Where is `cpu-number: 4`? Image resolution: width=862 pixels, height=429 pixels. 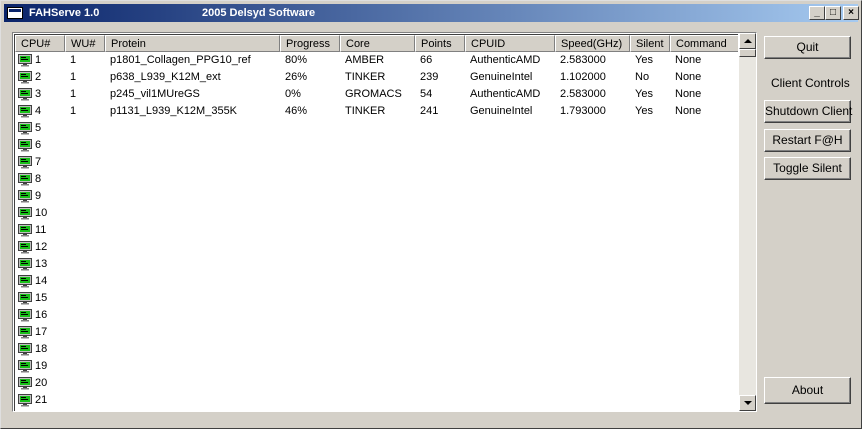
cpu-number: 4 is located at coordinates (38, 111).